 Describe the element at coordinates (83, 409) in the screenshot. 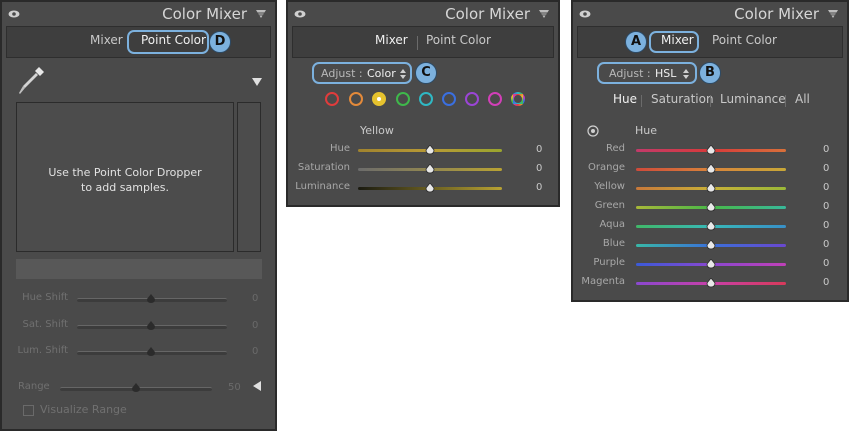

I see `visualize-range-label: Visualize Range` at that location.